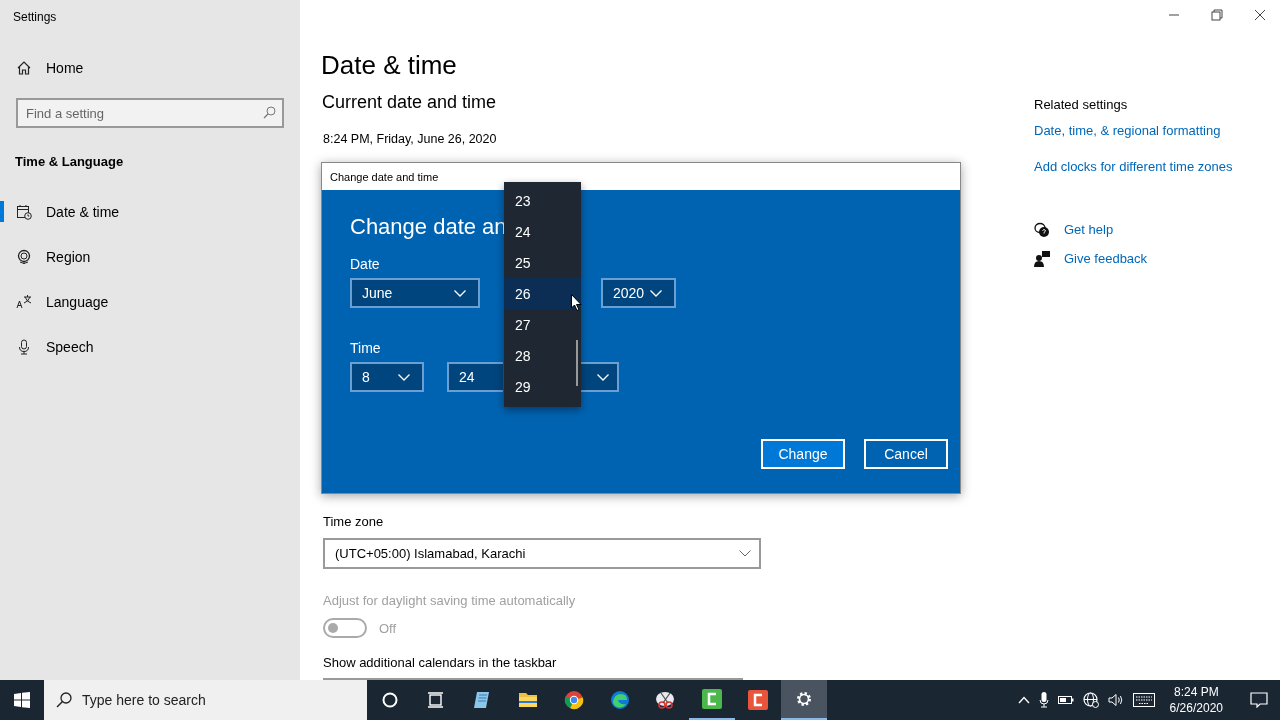  What do you see at coordinates (1133, 141) in the screenshot?
I see `related-link: Date, time, & regional formatting` at bounding box center [1133, 141].